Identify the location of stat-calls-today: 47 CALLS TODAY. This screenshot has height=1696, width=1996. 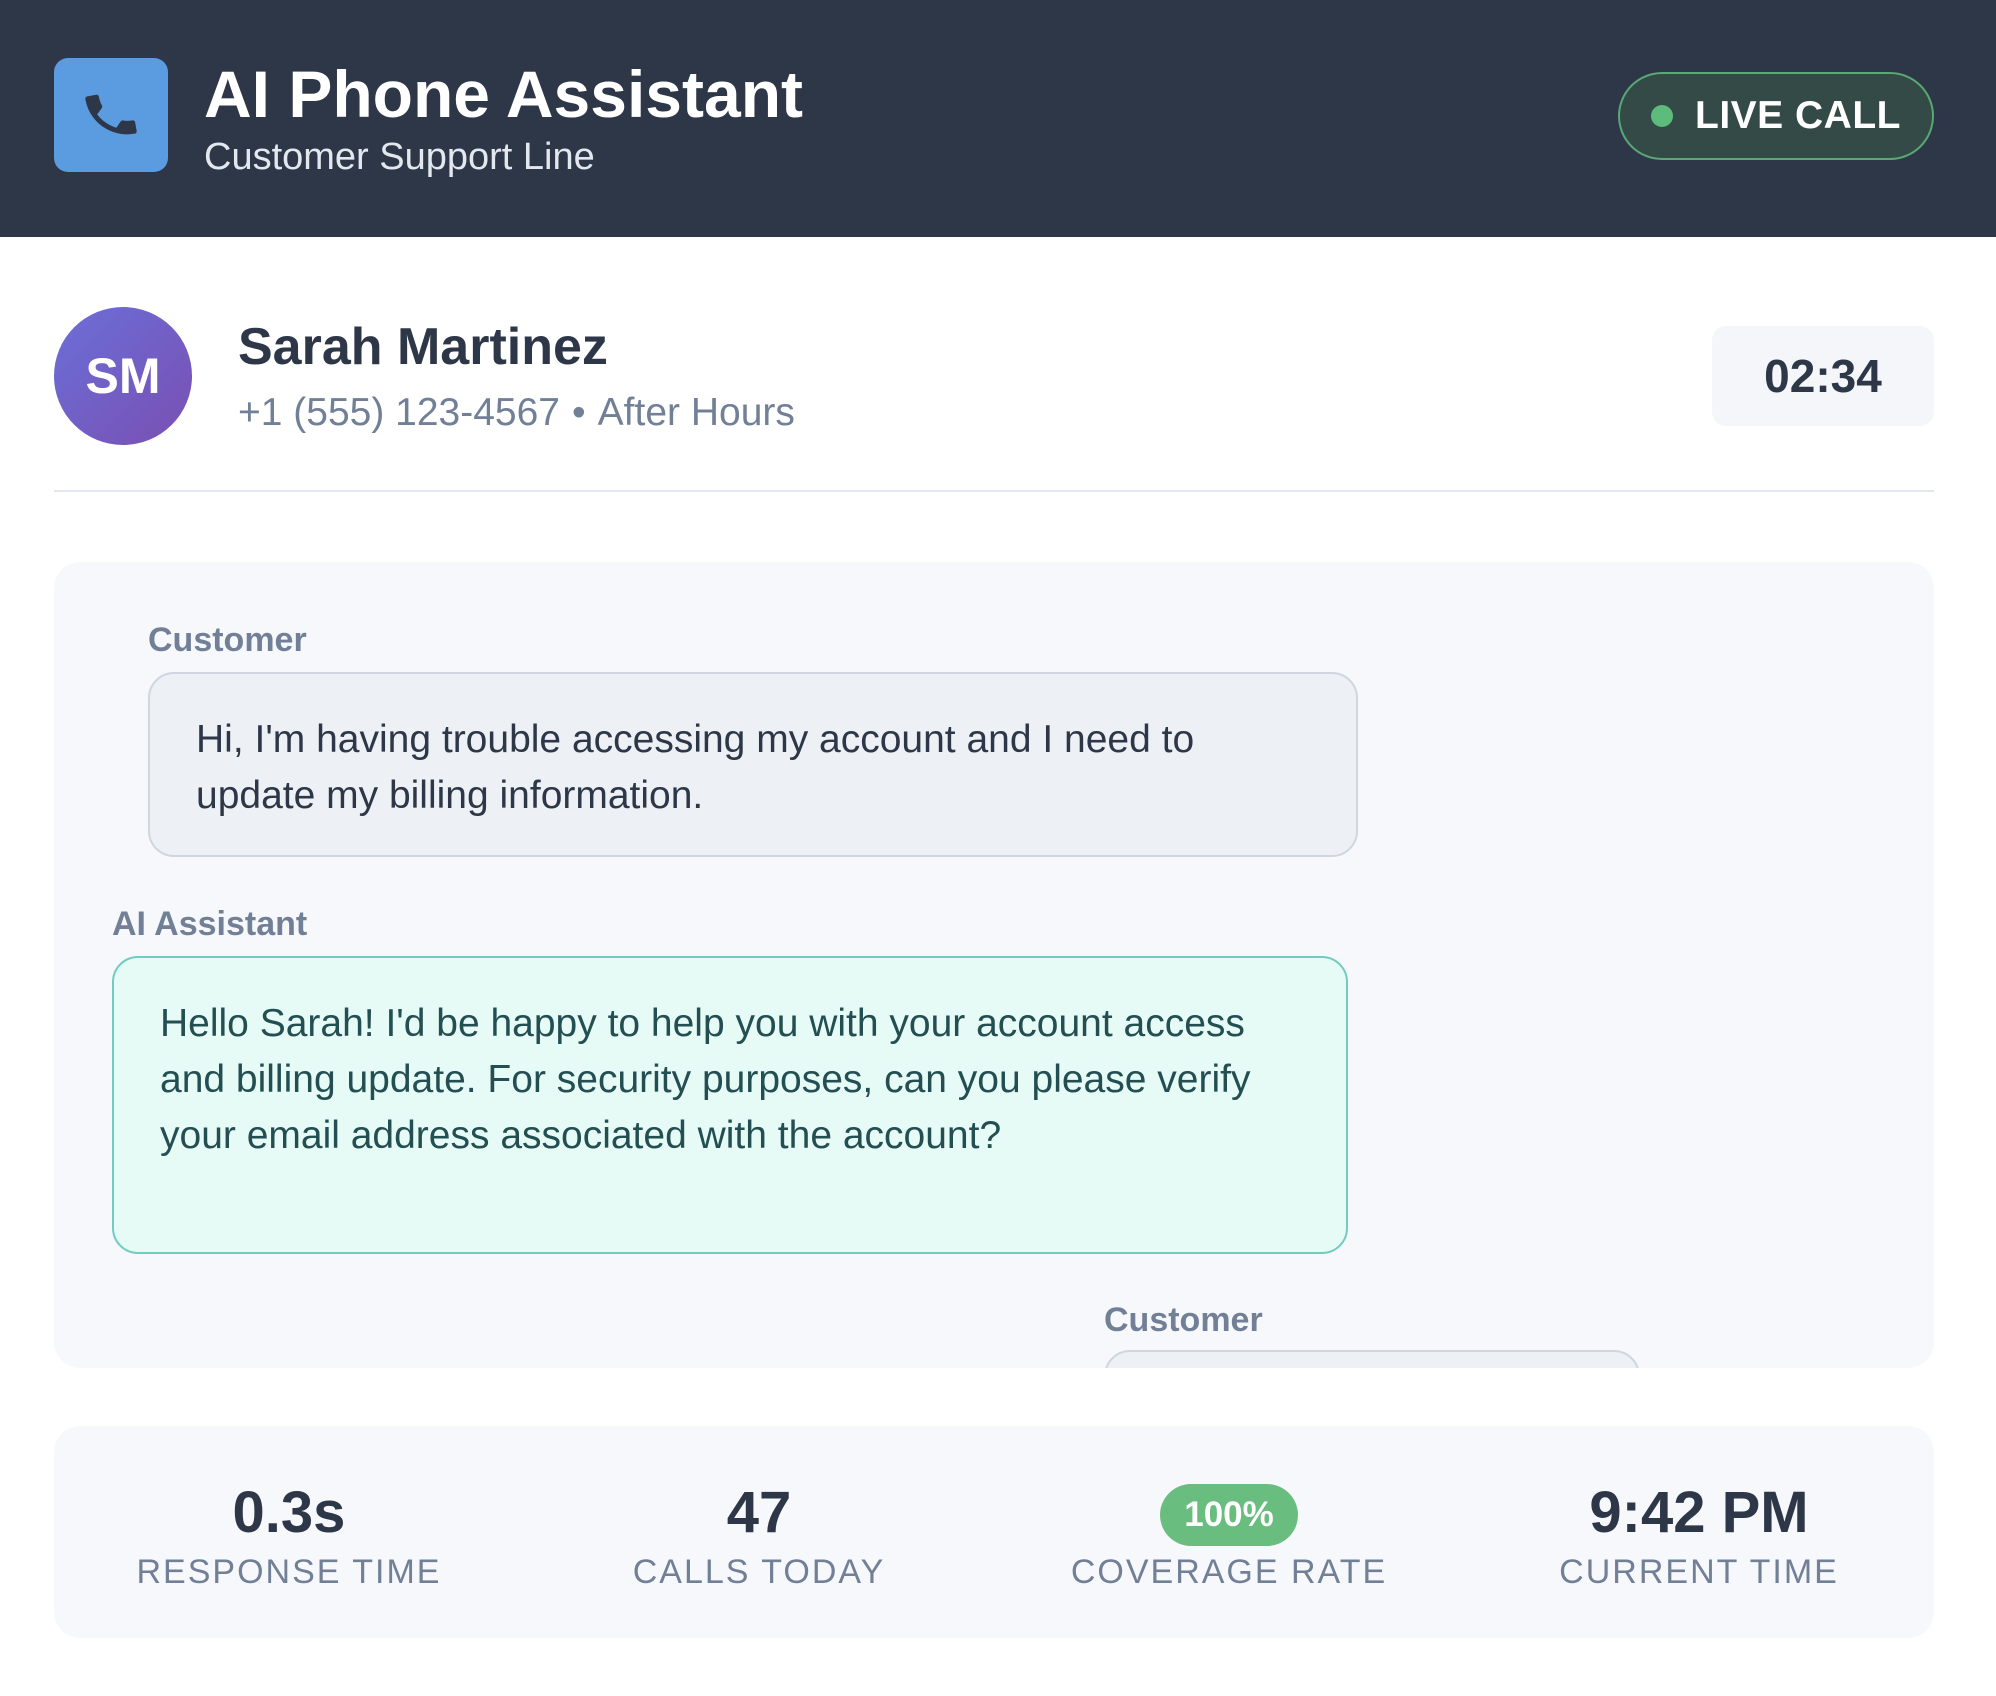
(759, 1532).